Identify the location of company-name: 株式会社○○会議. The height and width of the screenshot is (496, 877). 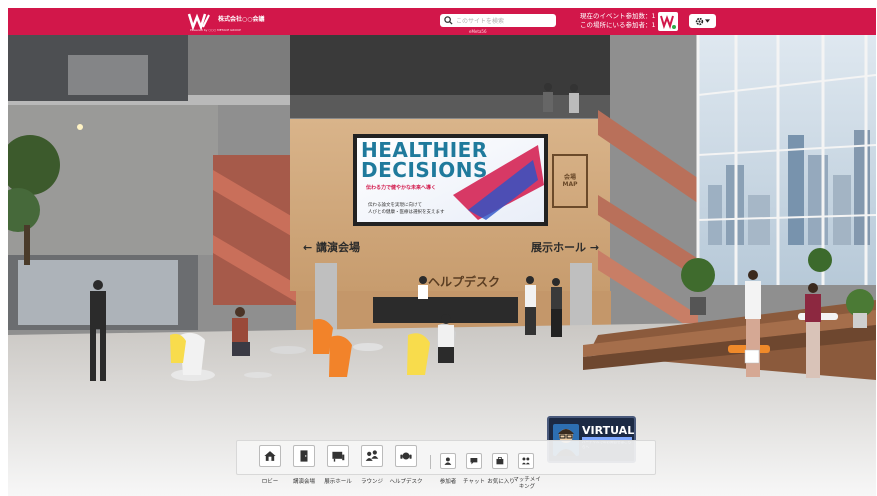
(241, 19).